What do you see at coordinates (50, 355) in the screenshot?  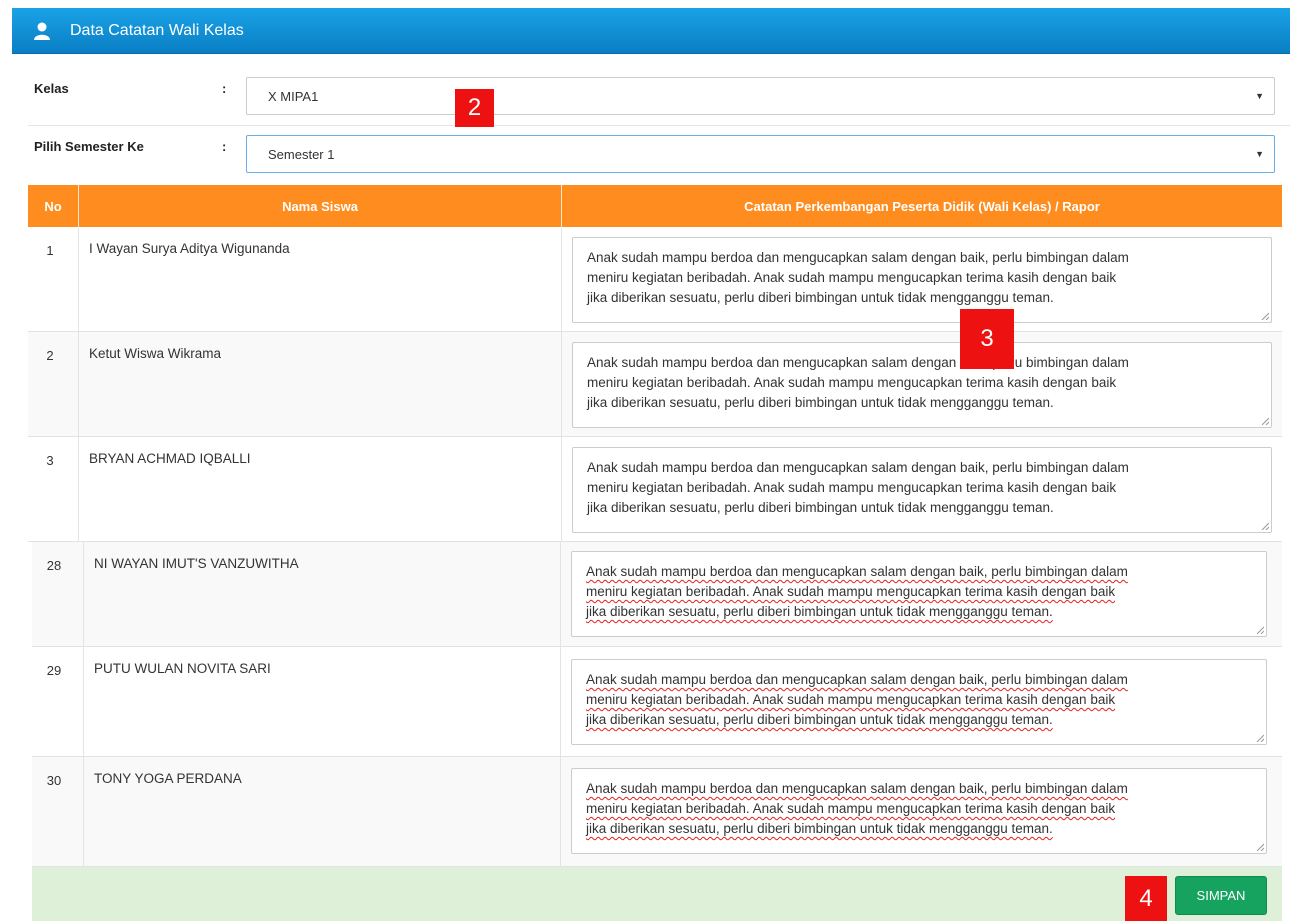 I see `row-number: 2` at bounding box center [50, 355].